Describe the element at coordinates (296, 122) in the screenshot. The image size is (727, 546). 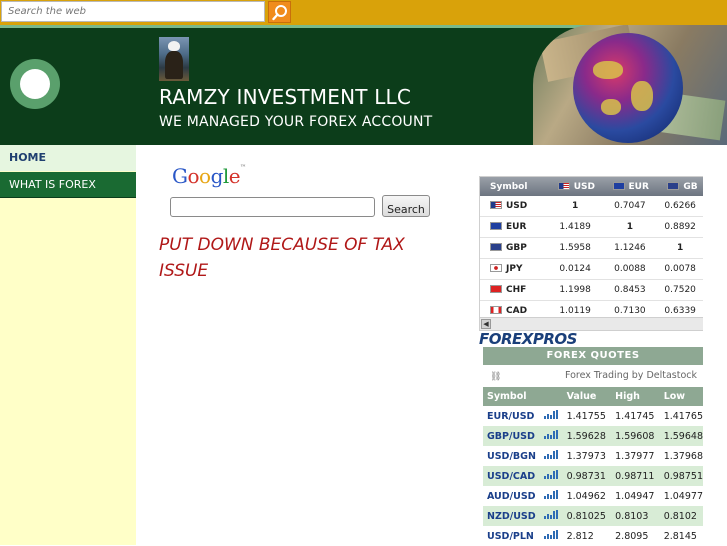
I see `company-tagline: WE MANAGED YOUR FOREX ACCOUNT` at that location.